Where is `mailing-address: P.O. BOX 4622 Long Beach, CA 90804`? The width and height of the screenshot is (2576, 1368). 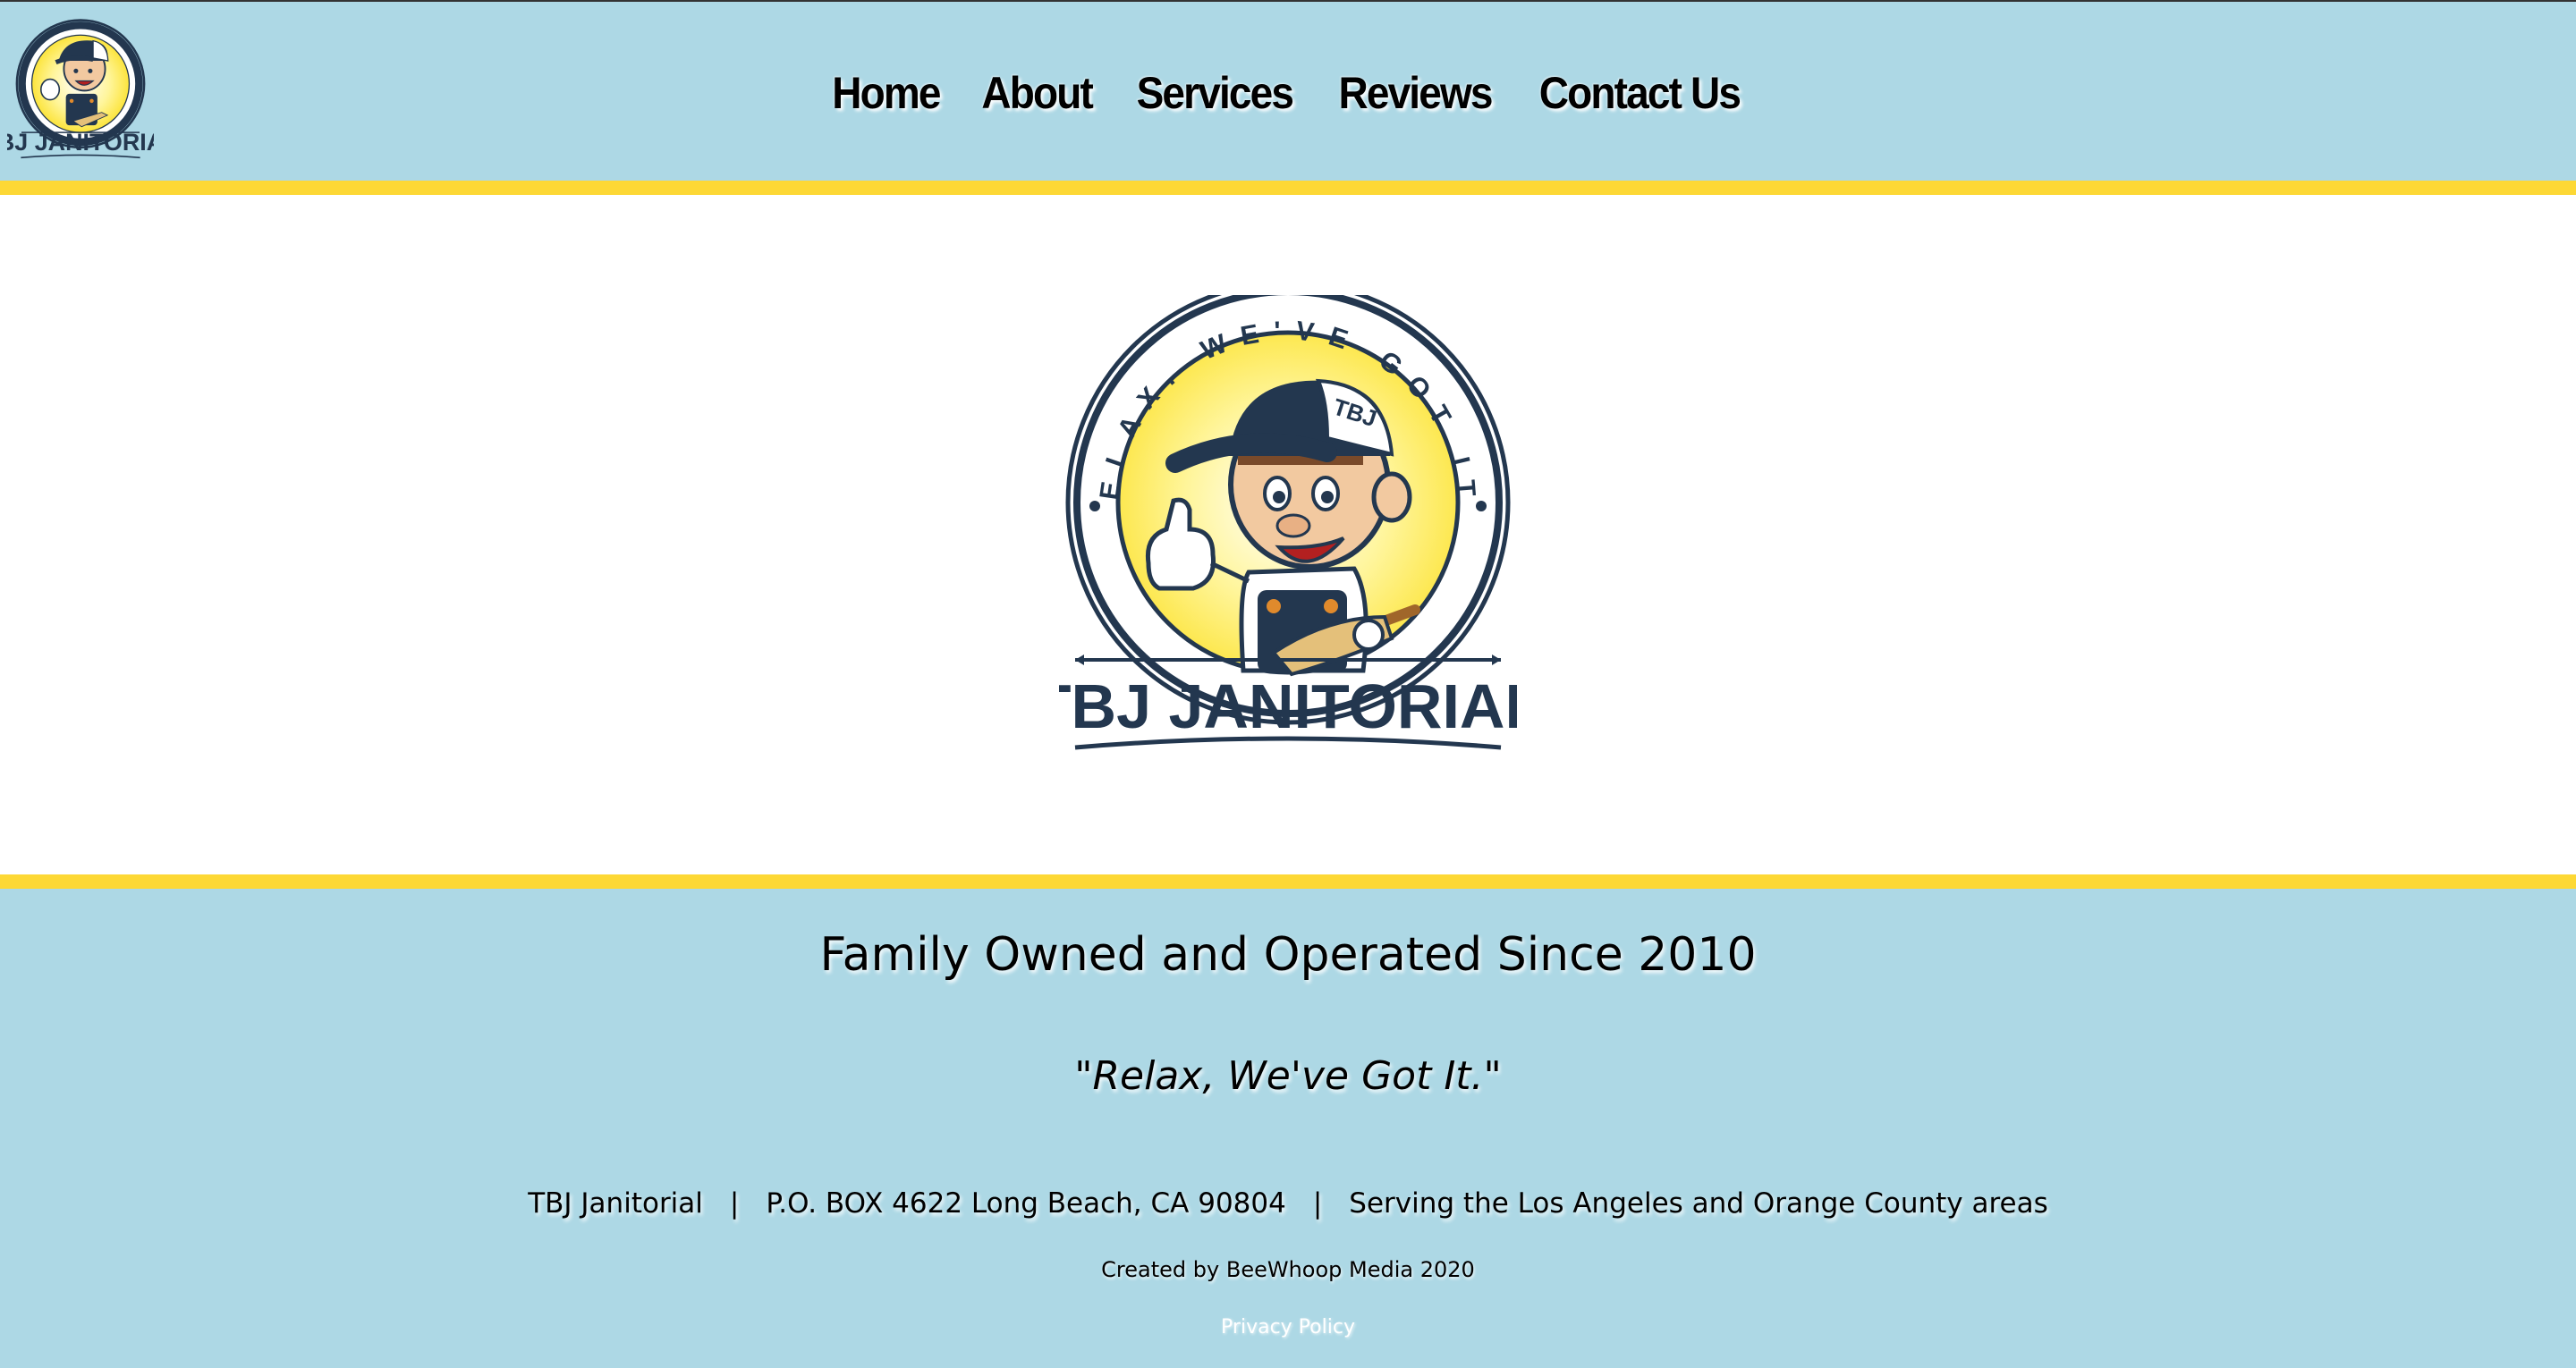
mailing-address: P.O. BOX 4622 Long Beach, CA 90804 is located at coordinates (1026, 1203).